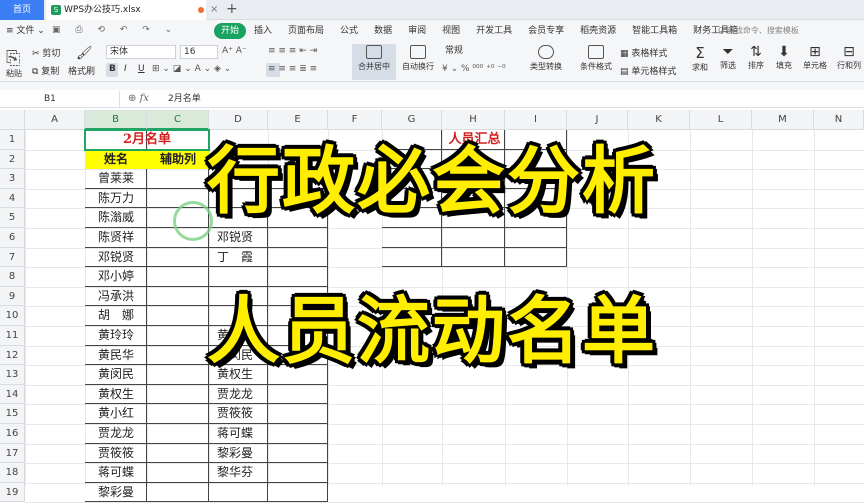 This screenshot has height=503, width=864. I want to click on font-size-select: 16, so click(199, 52).